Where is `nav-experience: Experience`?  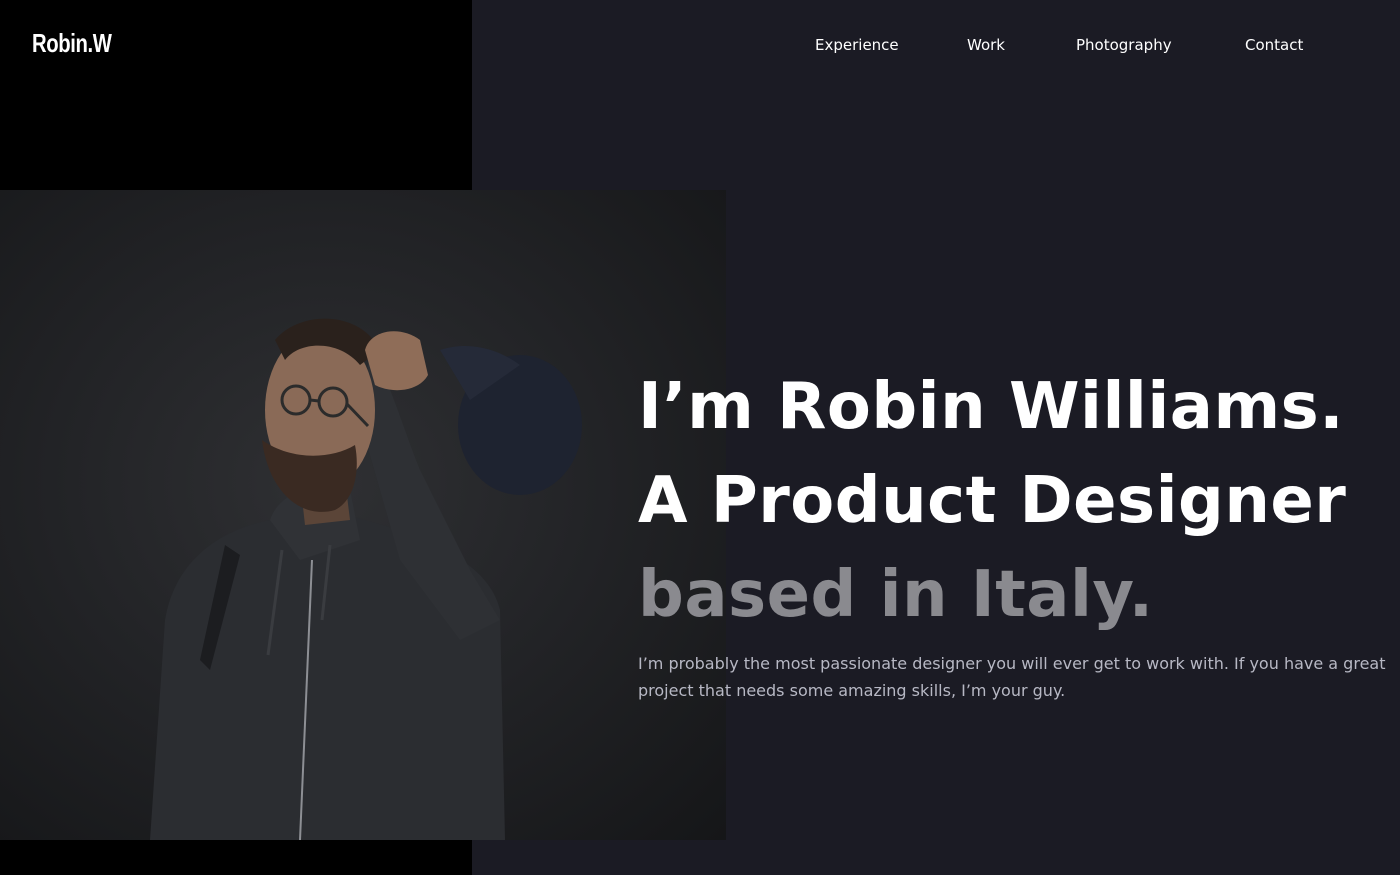
nav-experience: Experience is located at coordinates (857, 45).